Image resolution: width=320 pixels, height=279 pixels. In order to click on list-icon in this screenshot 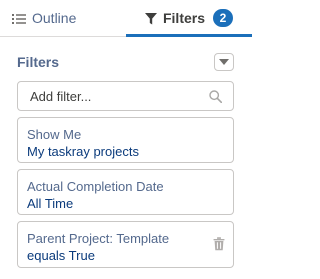, I will do `click(19, 18)`.